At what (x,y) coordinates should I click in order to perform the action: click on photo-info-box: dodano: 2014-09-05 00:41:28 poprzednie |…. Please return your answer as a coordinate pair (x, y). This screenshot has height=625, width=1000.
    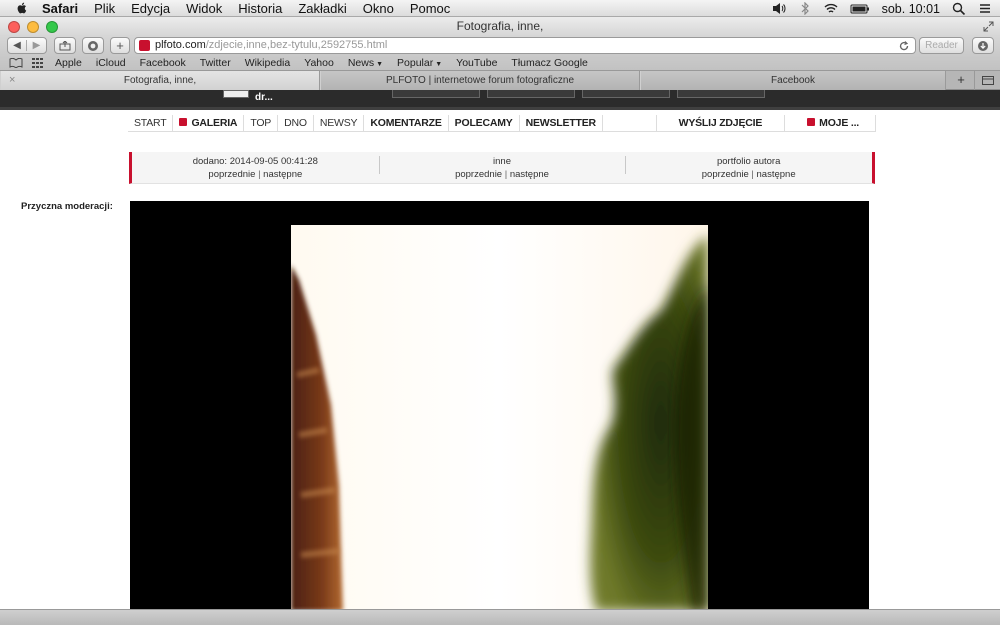
    Looking at the image, I should click on (502, 168).